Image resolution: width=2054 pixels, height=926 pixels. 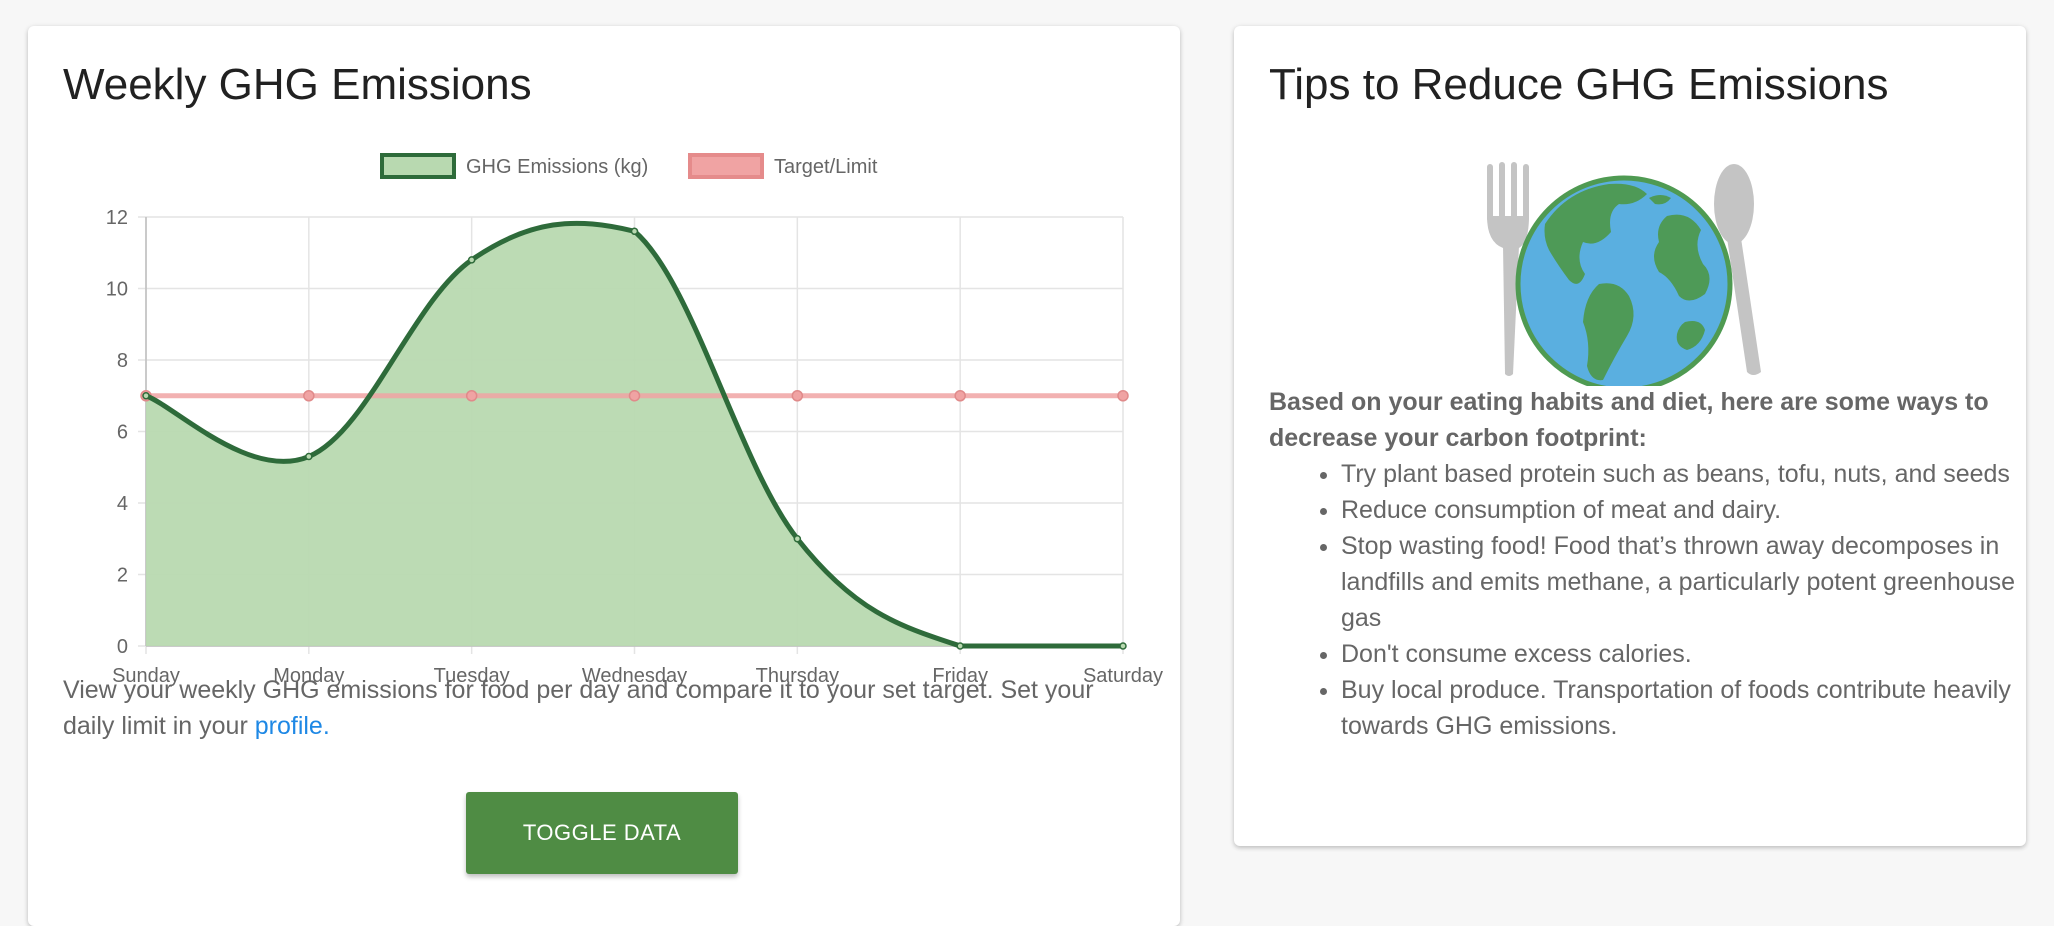 What do you see at coordinates (122, 504) in the screenshot?
I see `y-tick-label: 4` at bounding box center [122, 504].